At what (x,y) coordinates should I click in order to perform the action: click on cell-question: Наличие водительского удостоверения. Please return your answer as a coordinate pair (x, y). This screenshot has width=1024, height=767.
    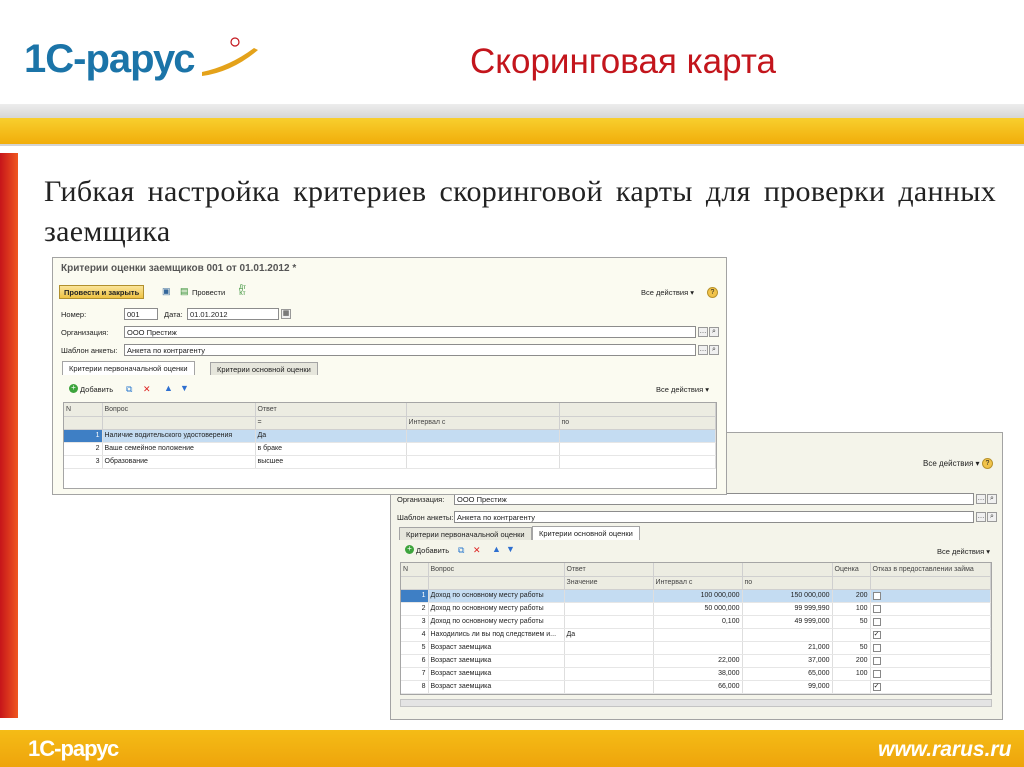
    Looking at the image, I should click on (179, 436).